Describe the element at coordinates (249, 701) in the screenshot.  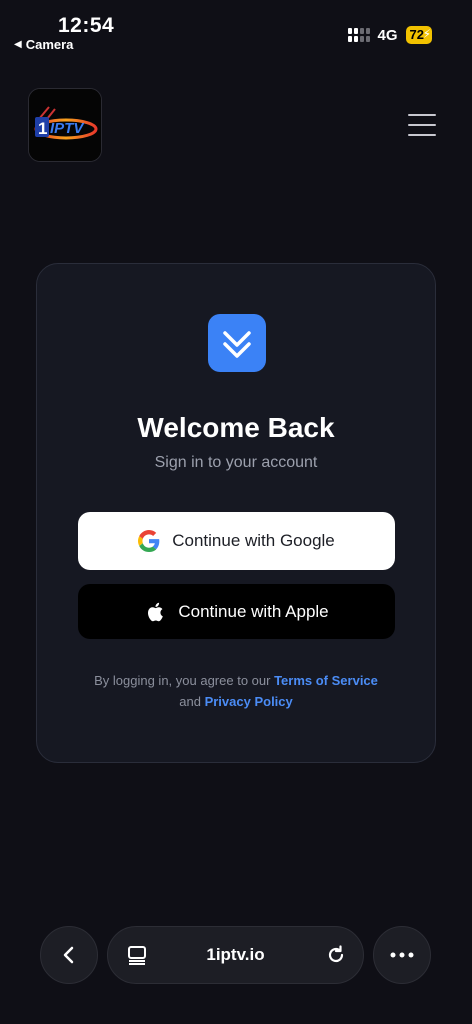
I see `privacy-policy-link: Privacy Policy` at that location.